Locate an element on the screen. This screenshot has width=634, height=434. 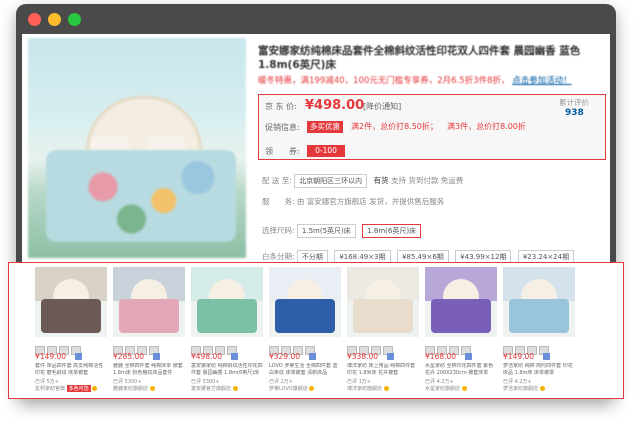
card-title: 富安娜家纺 纯棉斜纹活性印花四件套 晨园幽香 1.8m(6英尺)床 is located at coordinates (227, 369).